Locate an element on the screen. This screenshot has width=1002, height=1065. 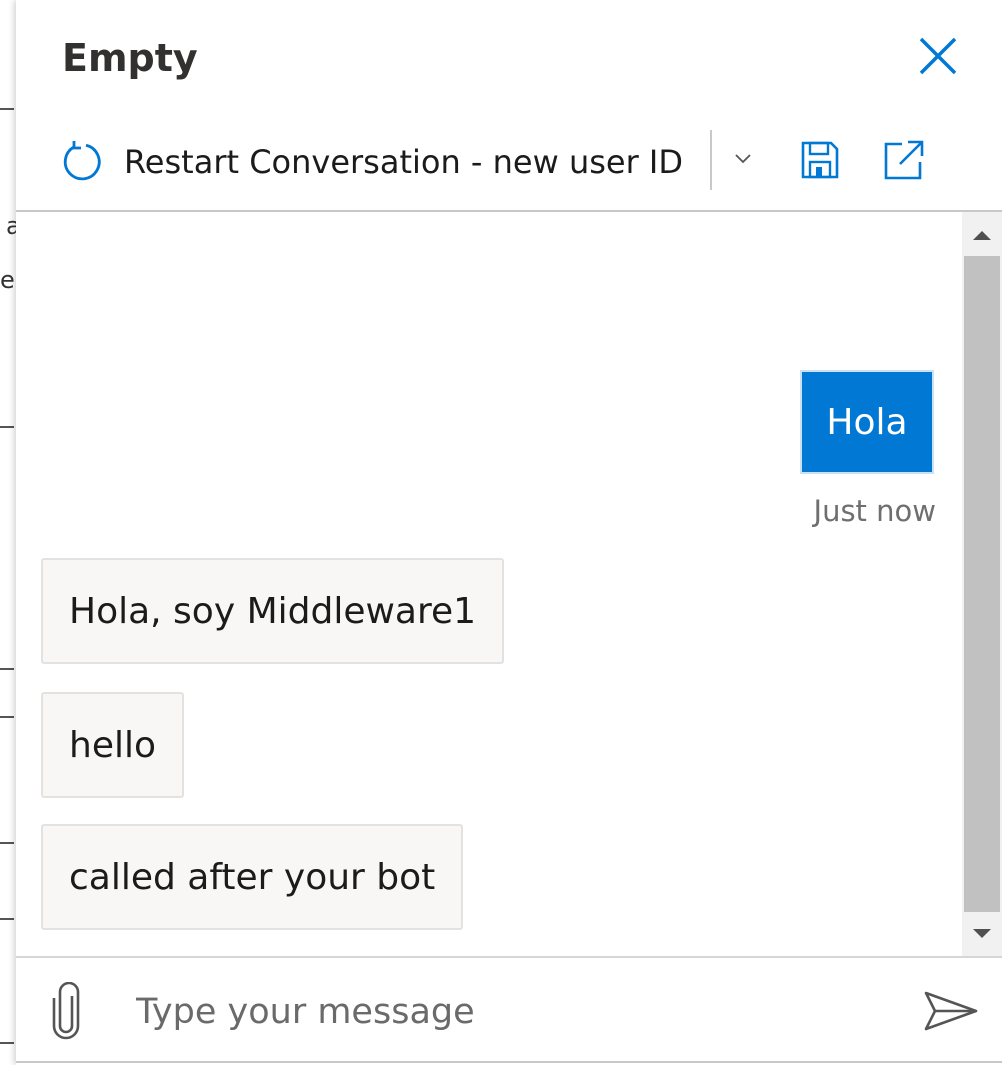
message-timestamp: Just now is located at coordinates (874, 511).